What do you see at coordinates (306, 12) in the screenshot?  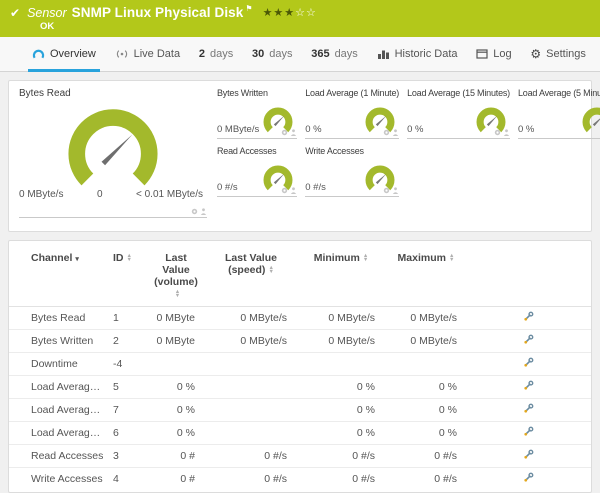 I see `stars-empty: ☆☆` at bounding box center [306, 12].